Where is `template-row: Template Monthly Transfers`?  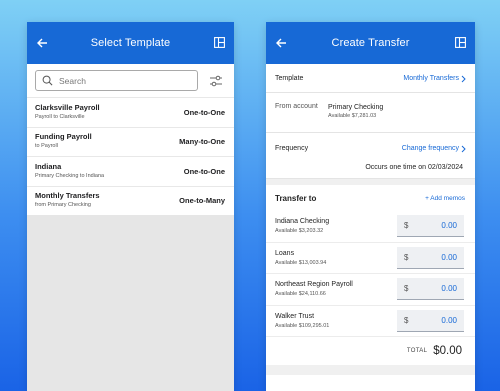
template-row: Template Monthly Transfers is located at coordinates (370, 78).